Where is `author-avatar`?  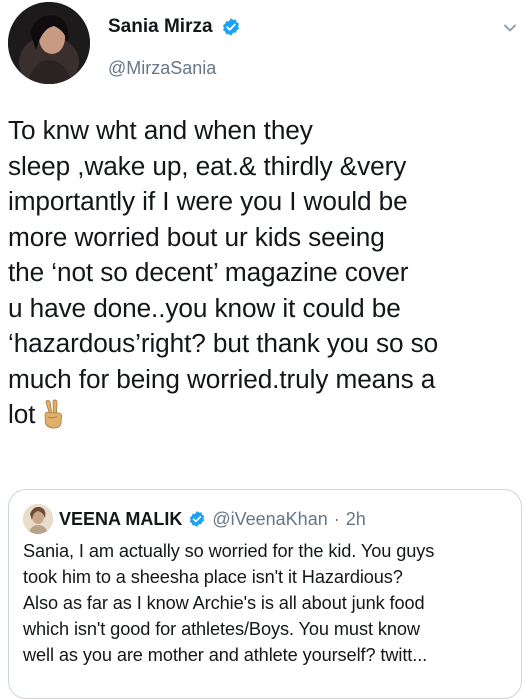
author-avatar is located at coordinates (49, 43).